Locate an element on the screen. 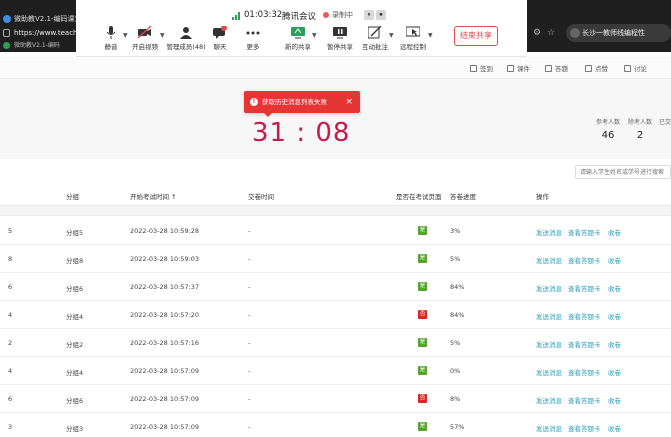  site-favicon-icon is located at coordinates (7, 19).